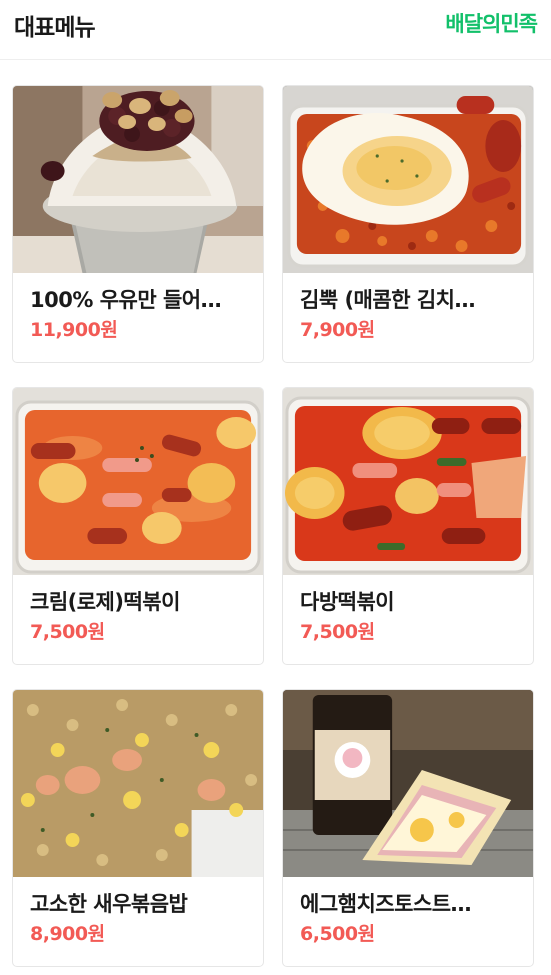 The width and height of the screenshot is (551, 975). I want to click on menu-card: 다방떡볶이 7,500원, so click(408, 526).